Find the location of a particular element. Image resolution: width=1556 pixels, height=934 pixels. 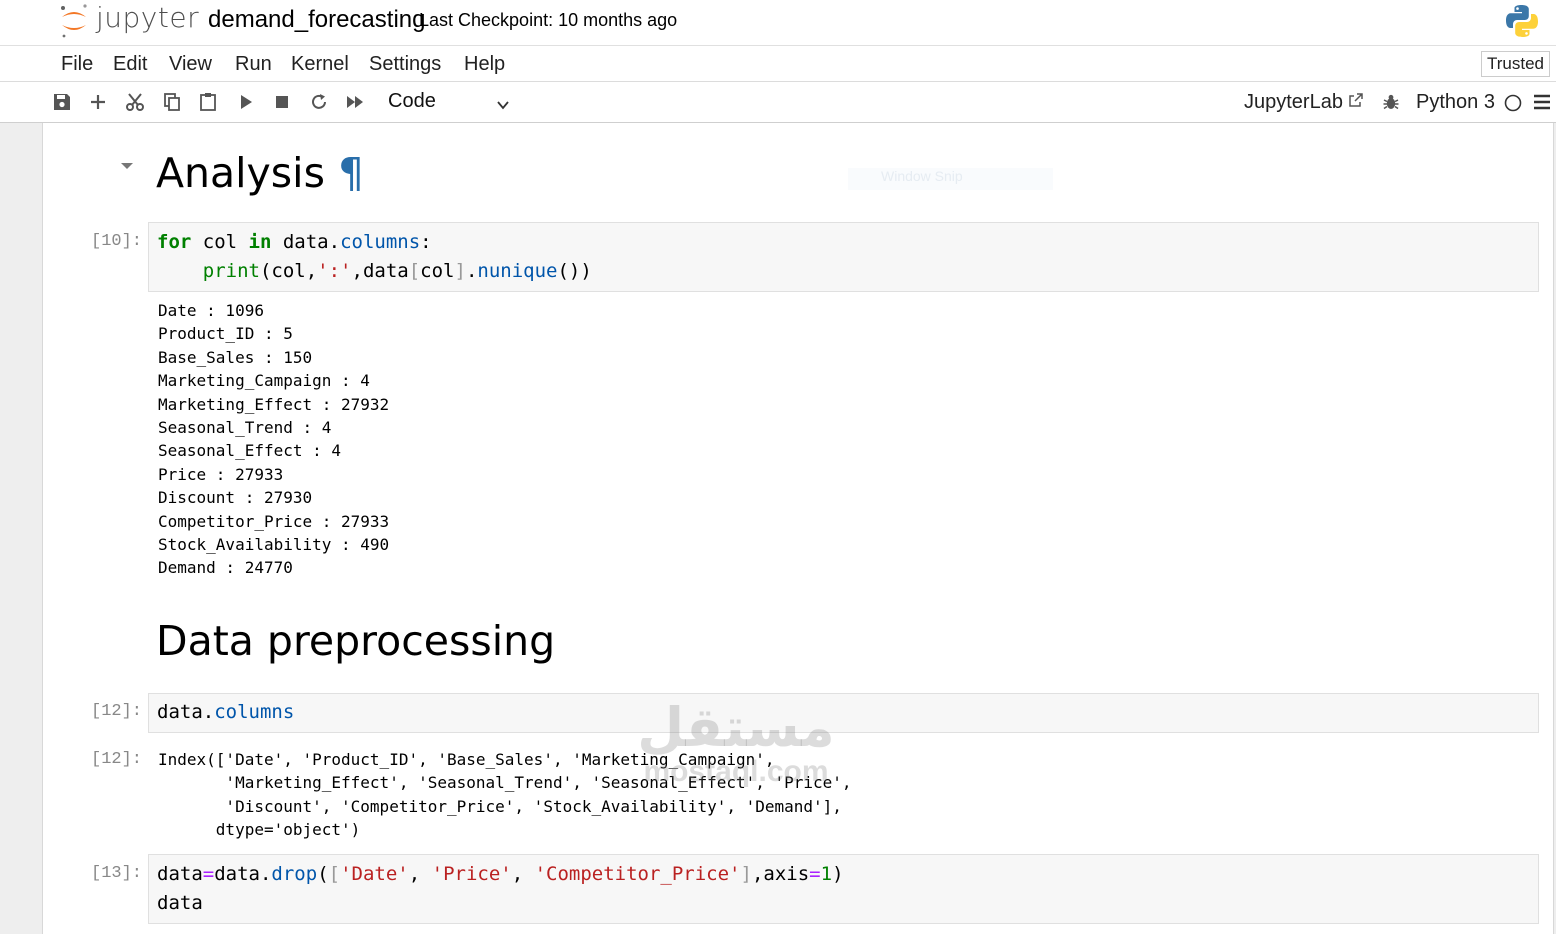

jupyterlab-link: JupyterLab is located at coordinates (1293, 102).